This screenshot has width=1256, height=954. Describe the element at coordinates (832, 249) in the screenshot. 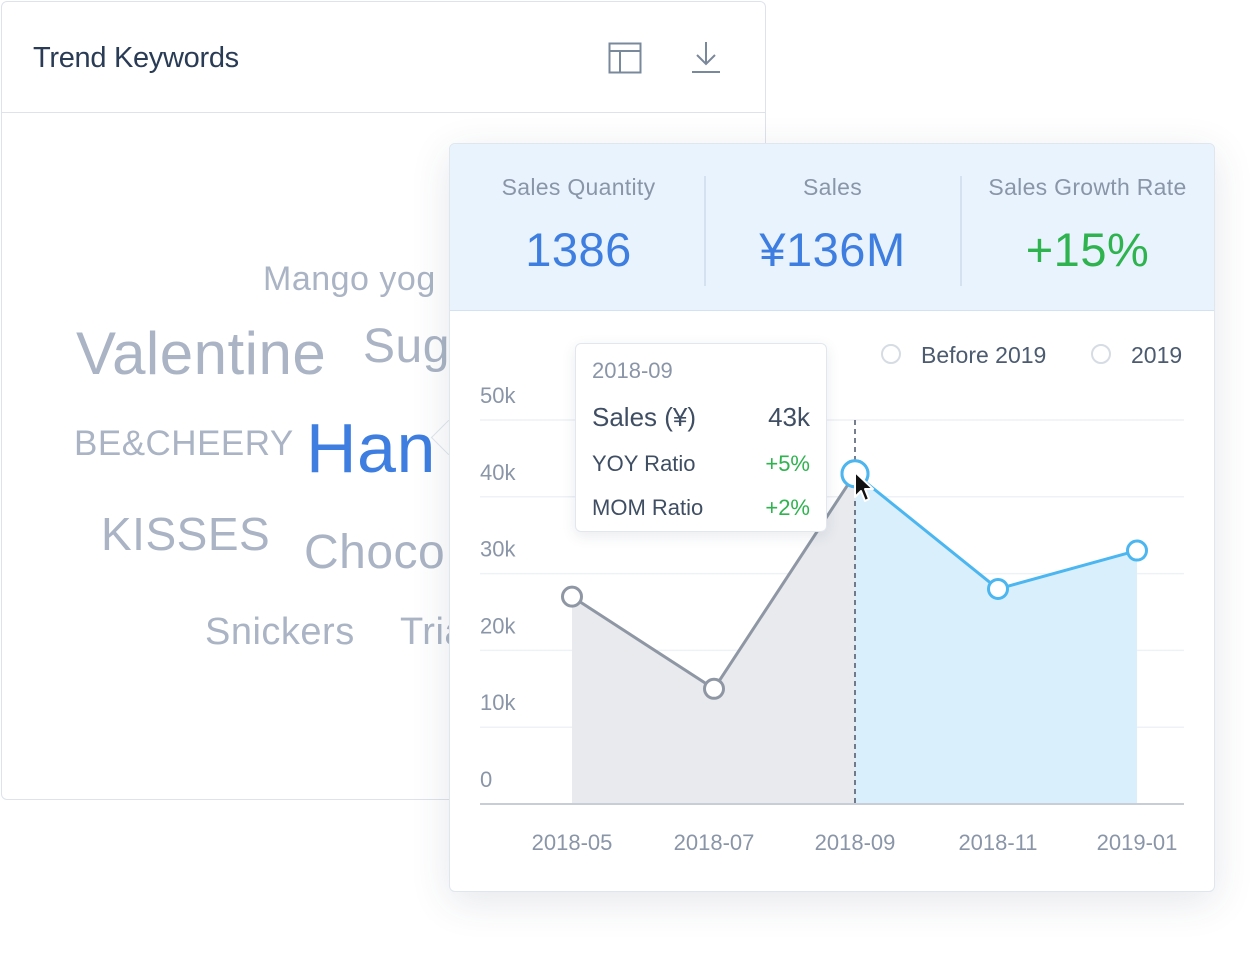

I see `kpi-value: ¥136M` at that location.